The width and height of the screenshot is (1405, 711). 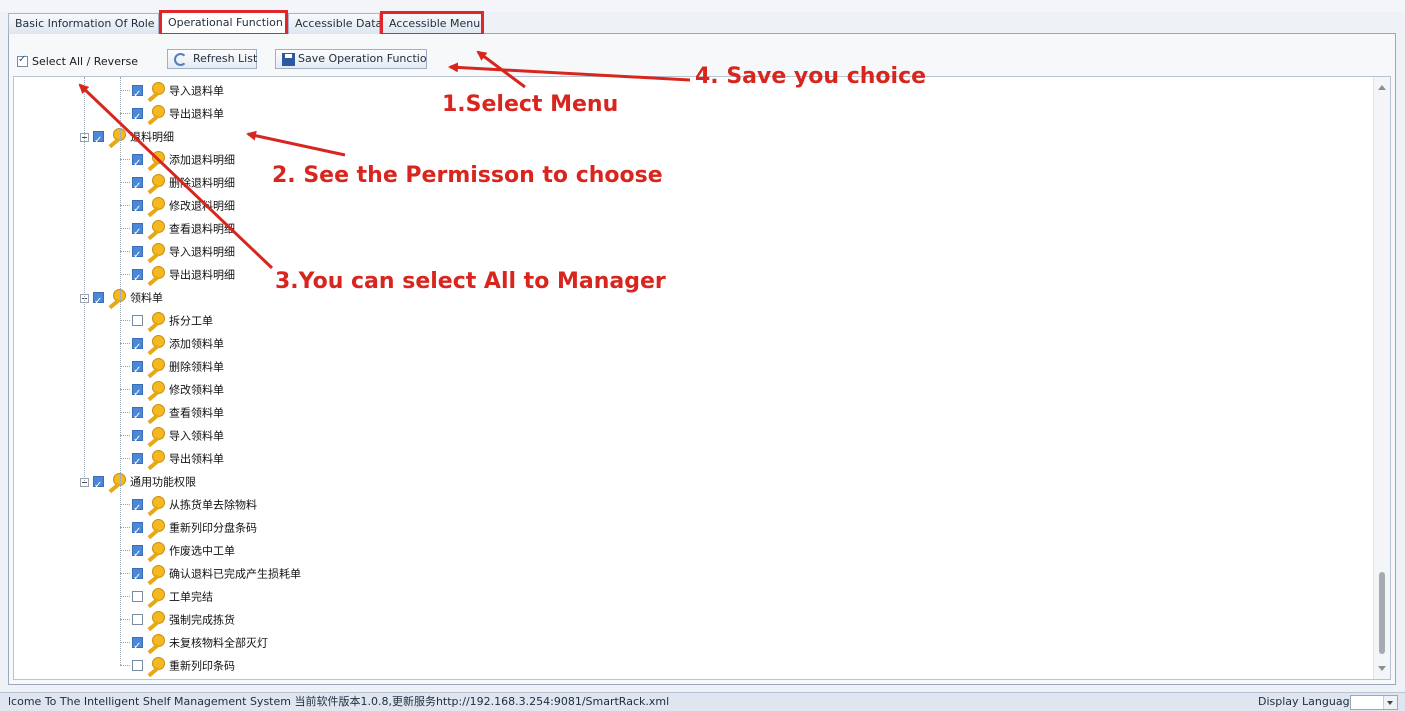 I want to click on tree-item-node: 重新列印条码, so click(x=177, y=665).